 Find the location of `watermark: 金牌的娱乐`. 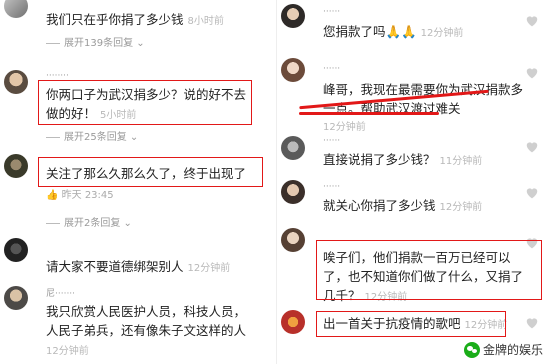

watermark: 金牌的娱乐 is located at coordinates (503, 349).